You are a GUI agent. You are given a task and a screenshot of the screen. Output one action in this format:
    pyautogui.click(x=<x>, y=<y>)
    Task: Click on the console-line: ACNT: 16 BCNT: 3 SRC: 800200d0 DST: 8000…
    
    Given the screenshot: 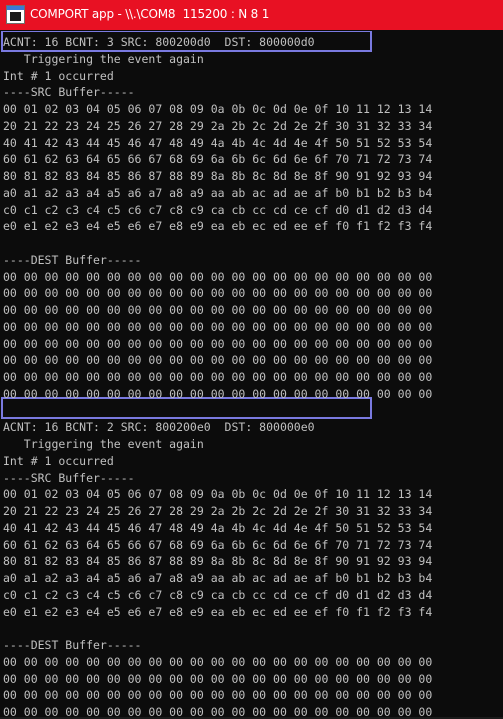 What is the action you would take?
    pyautogui.click(x=159, y=42)
    